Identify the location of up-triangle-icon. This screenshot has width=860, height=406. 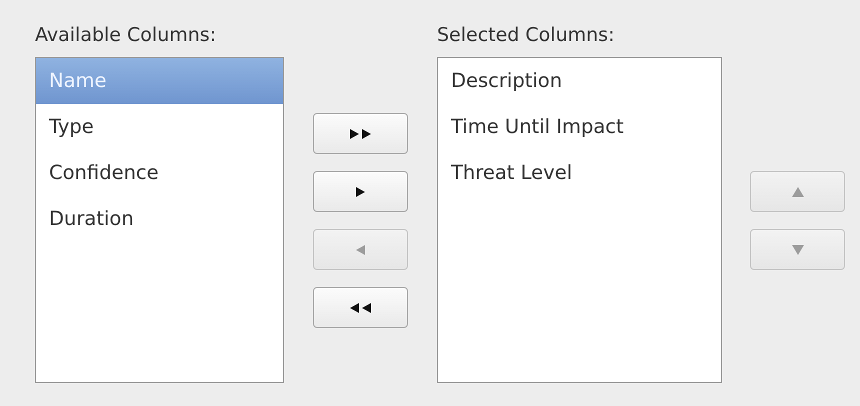
(798, 191).